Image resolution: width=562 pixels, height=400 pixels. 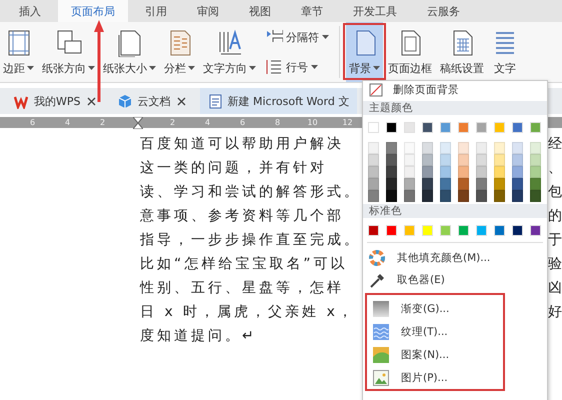 I want to click on landscape-pattern-icon, so click(x=381, y=354).